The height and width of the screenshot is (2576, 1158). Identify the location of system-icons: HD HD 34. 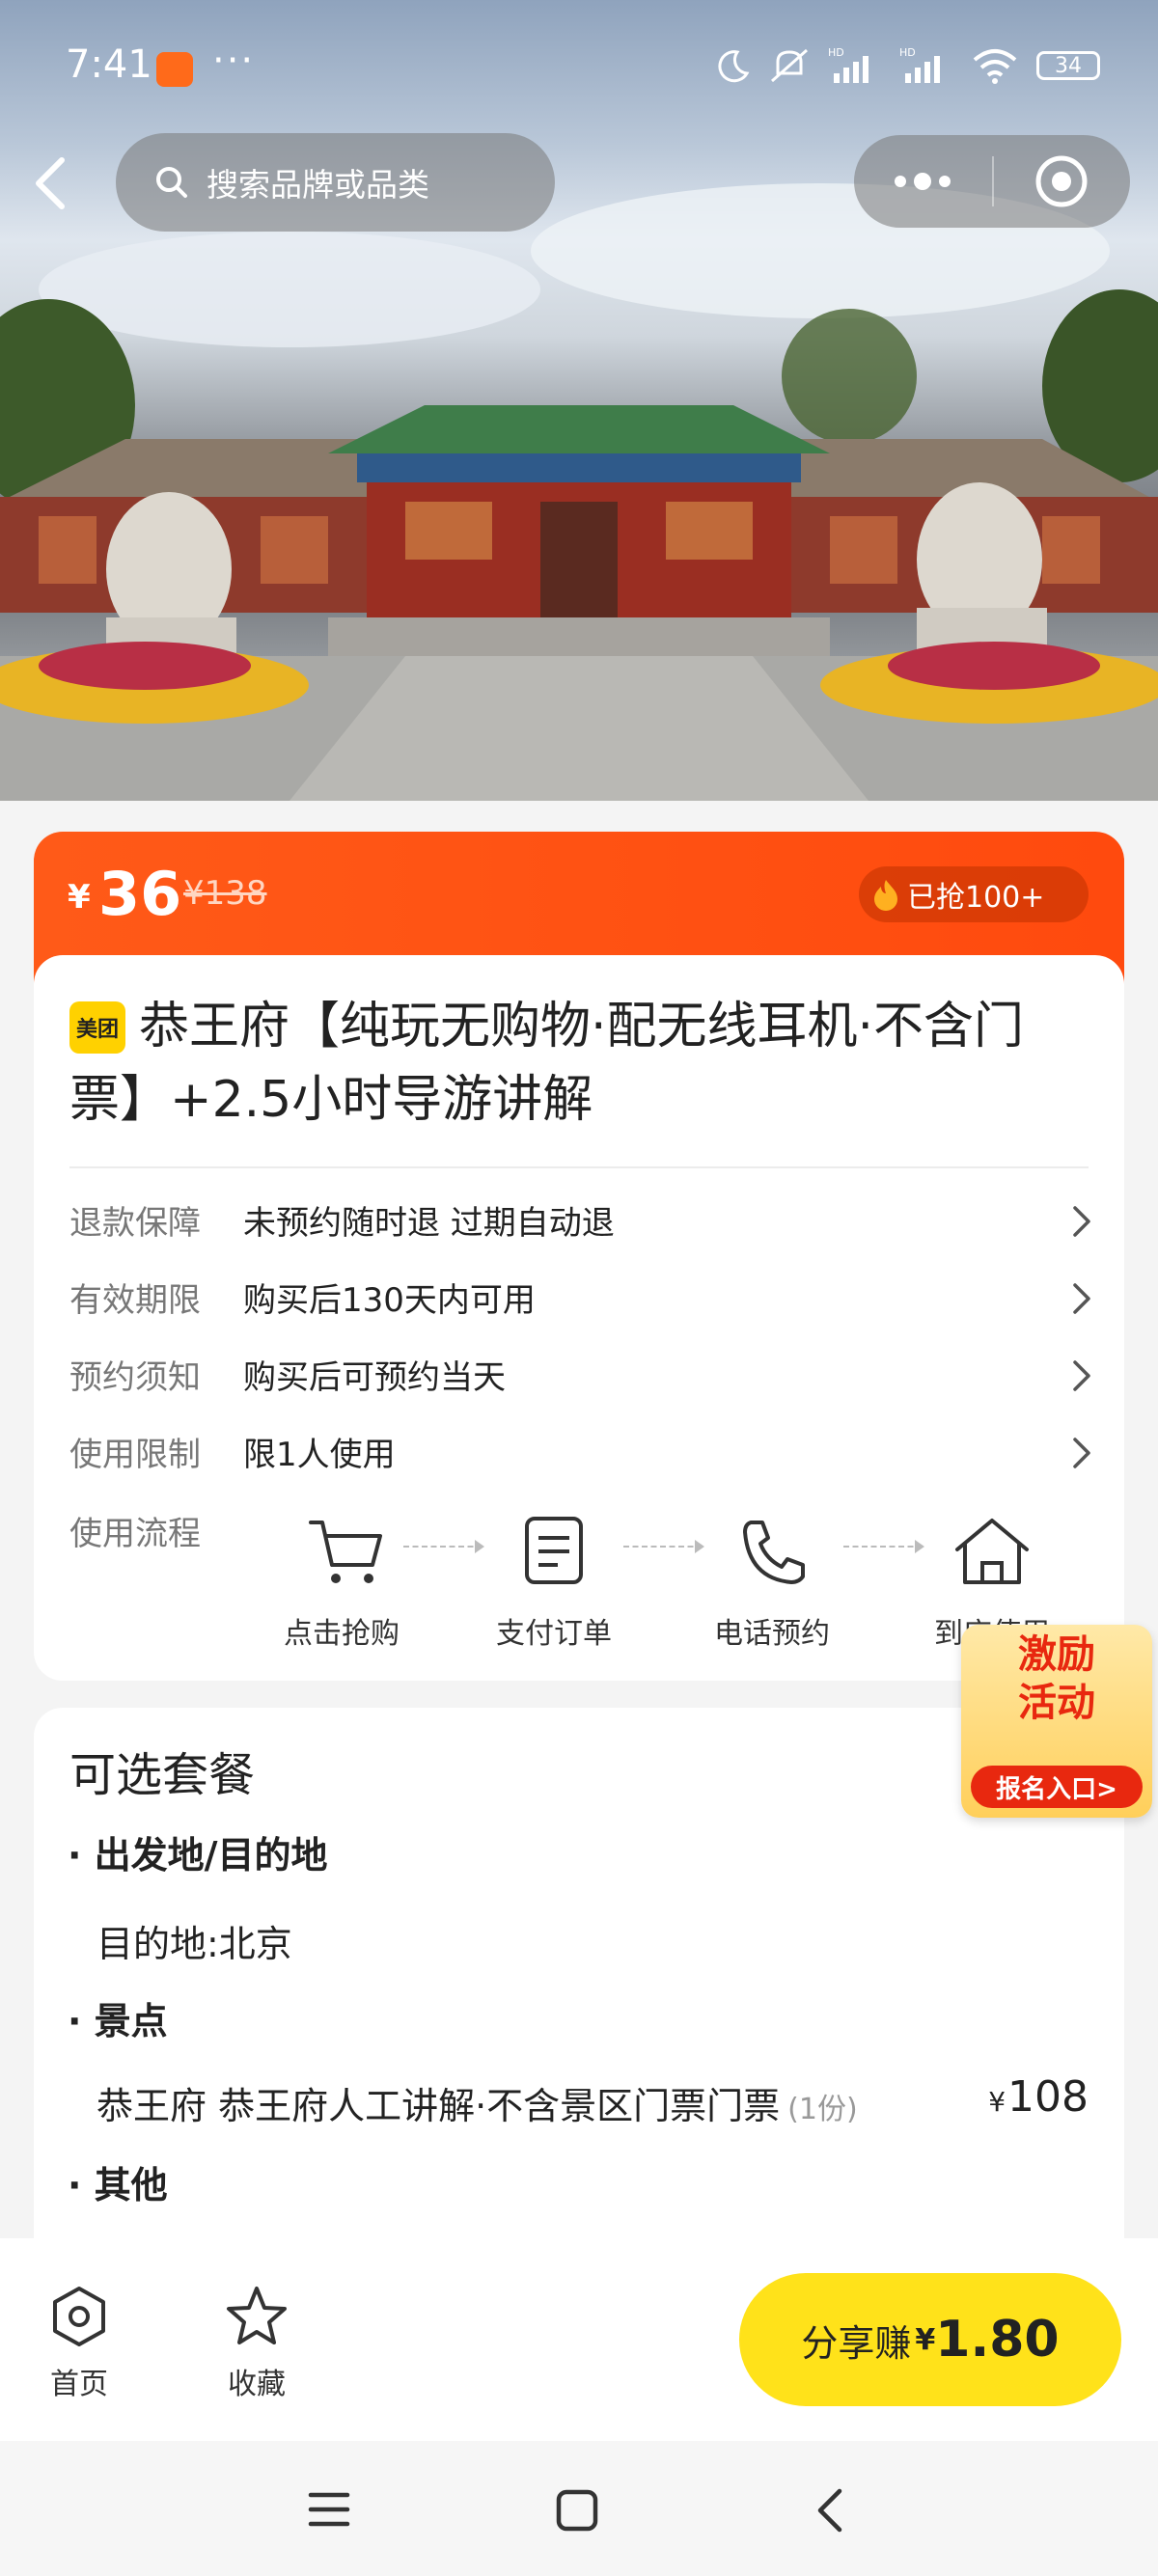
(906, 65).